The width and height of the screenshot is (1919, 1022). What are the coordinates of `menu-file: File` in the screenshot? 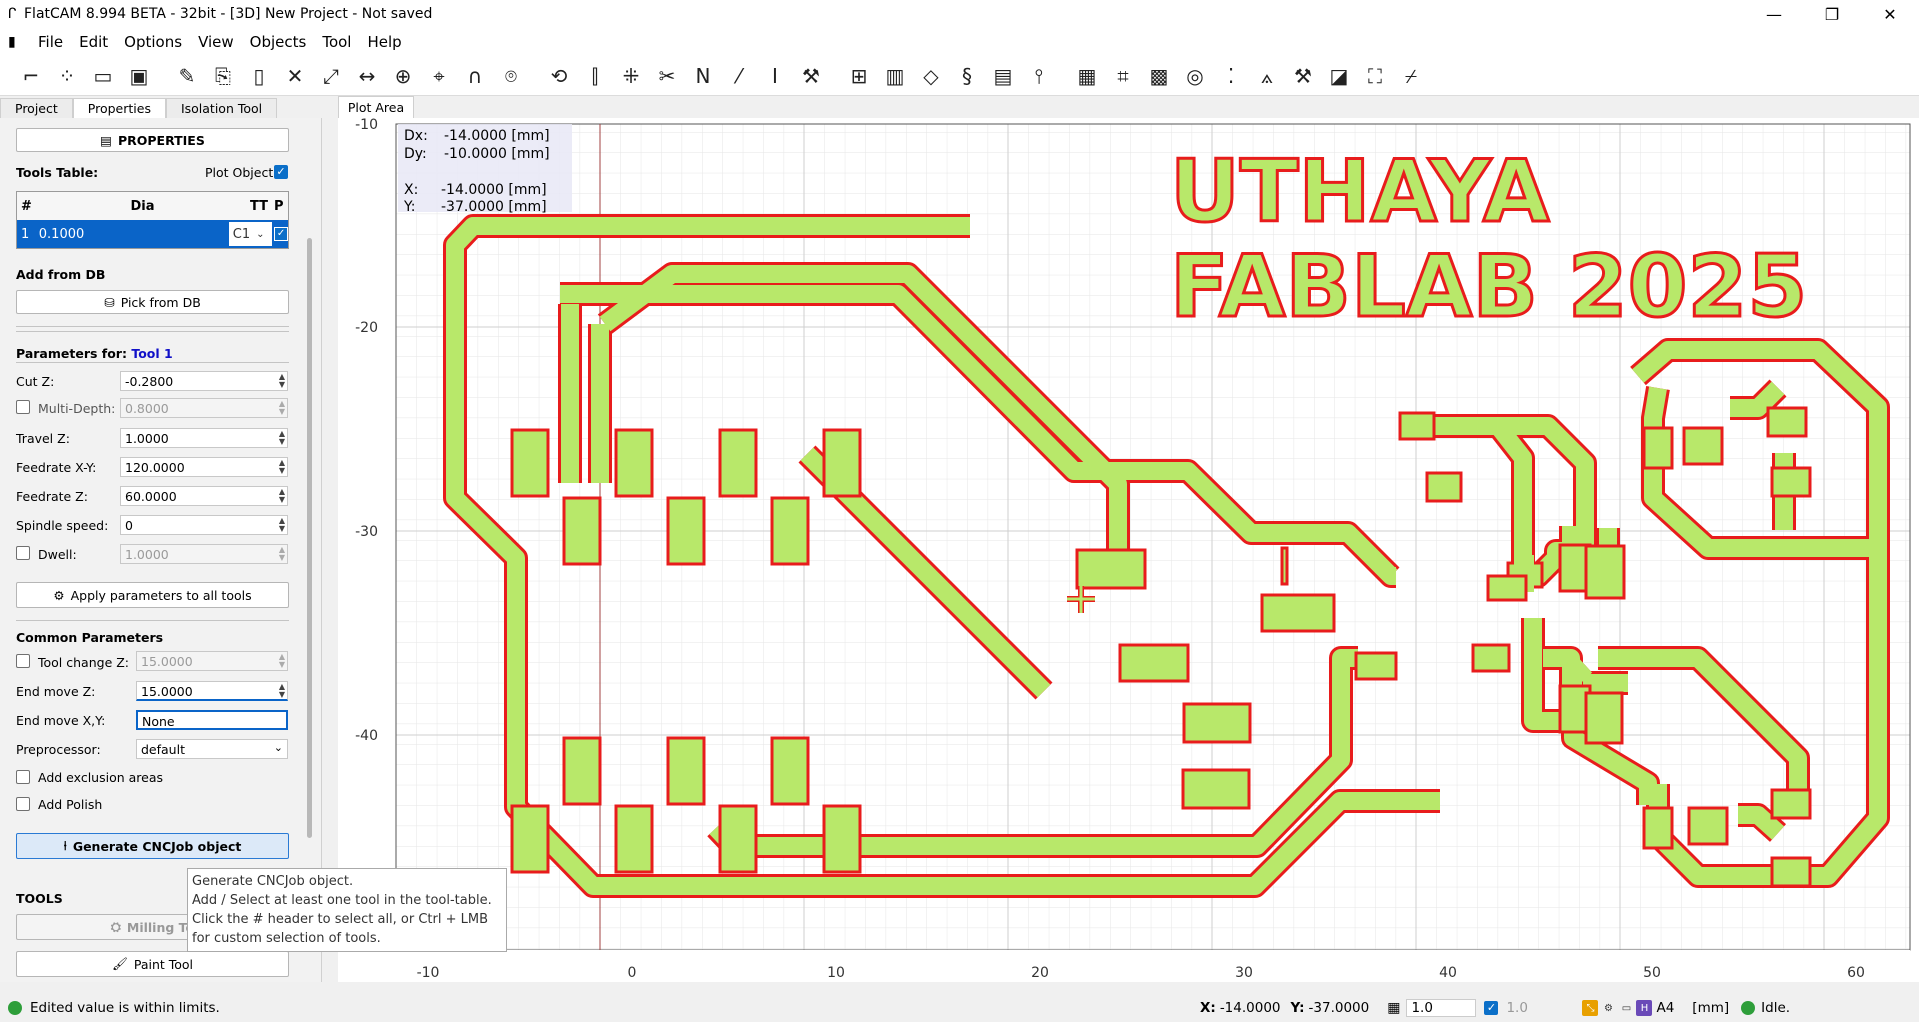 It's located at (50, 42).